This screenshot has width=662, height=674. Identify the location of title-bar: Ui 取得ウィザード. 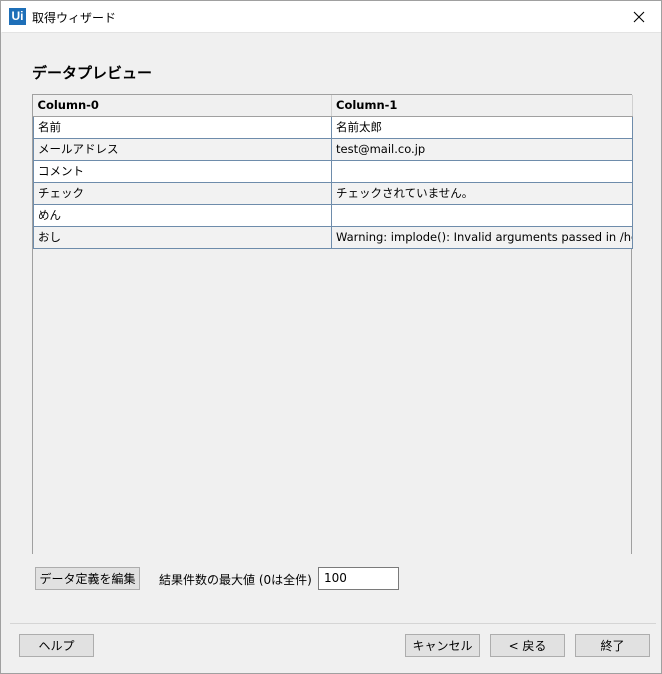
(331, 16).